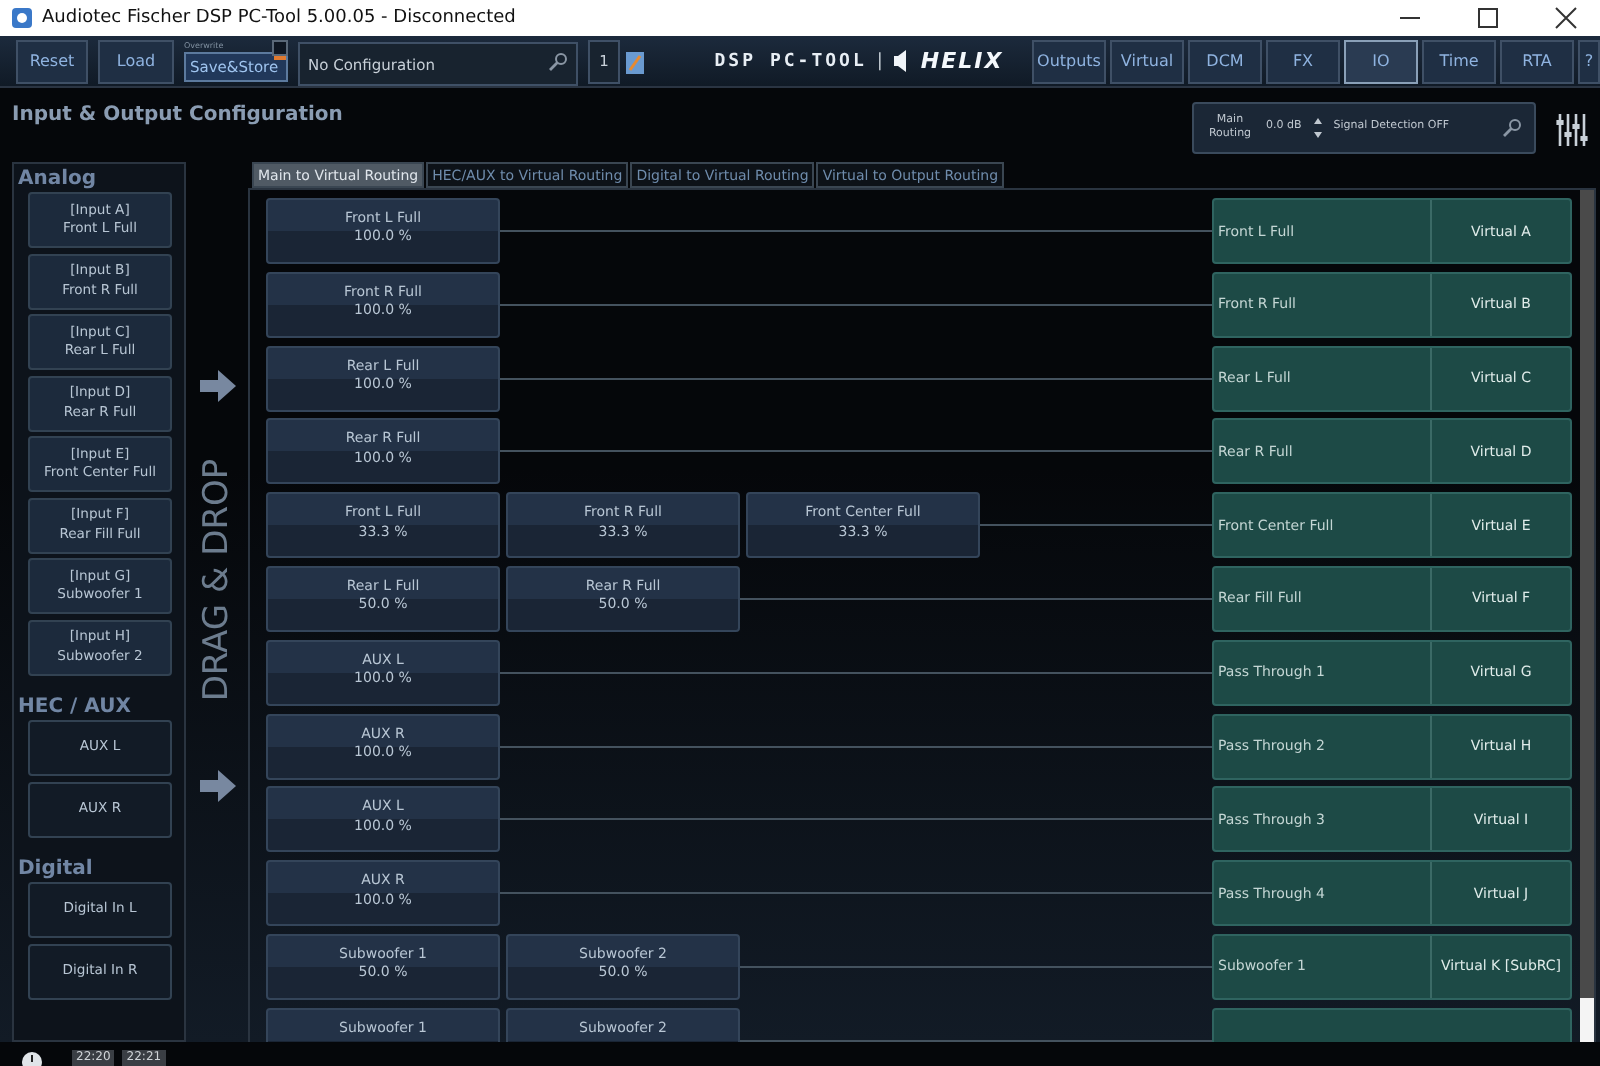  Describe the element at coordinates (280, 47) in the screenshot. I see `overwrite-checkbox` at that location.